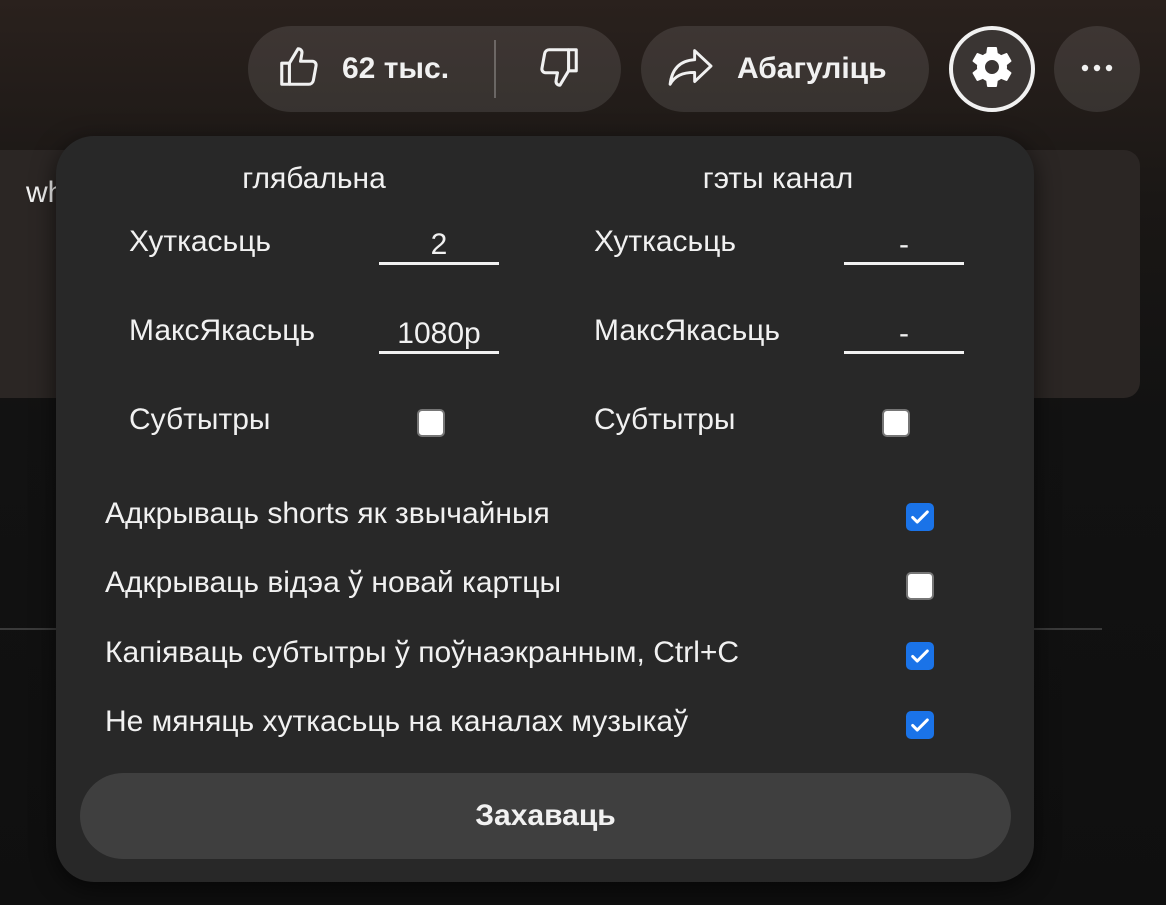 This screenshot has height=905, width=1166. Describe the element at coordinates (299, 69) in the screenshot. I see `thumbs-up-icon` at that location.